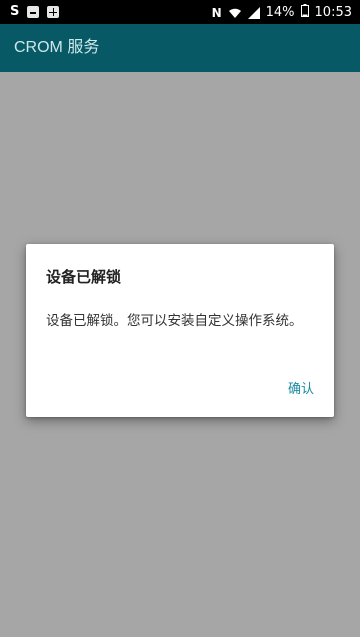 This screenshot has width=360, height=637. I want to click on status-right-icons: N 14% 10:53, so click(282, 13).